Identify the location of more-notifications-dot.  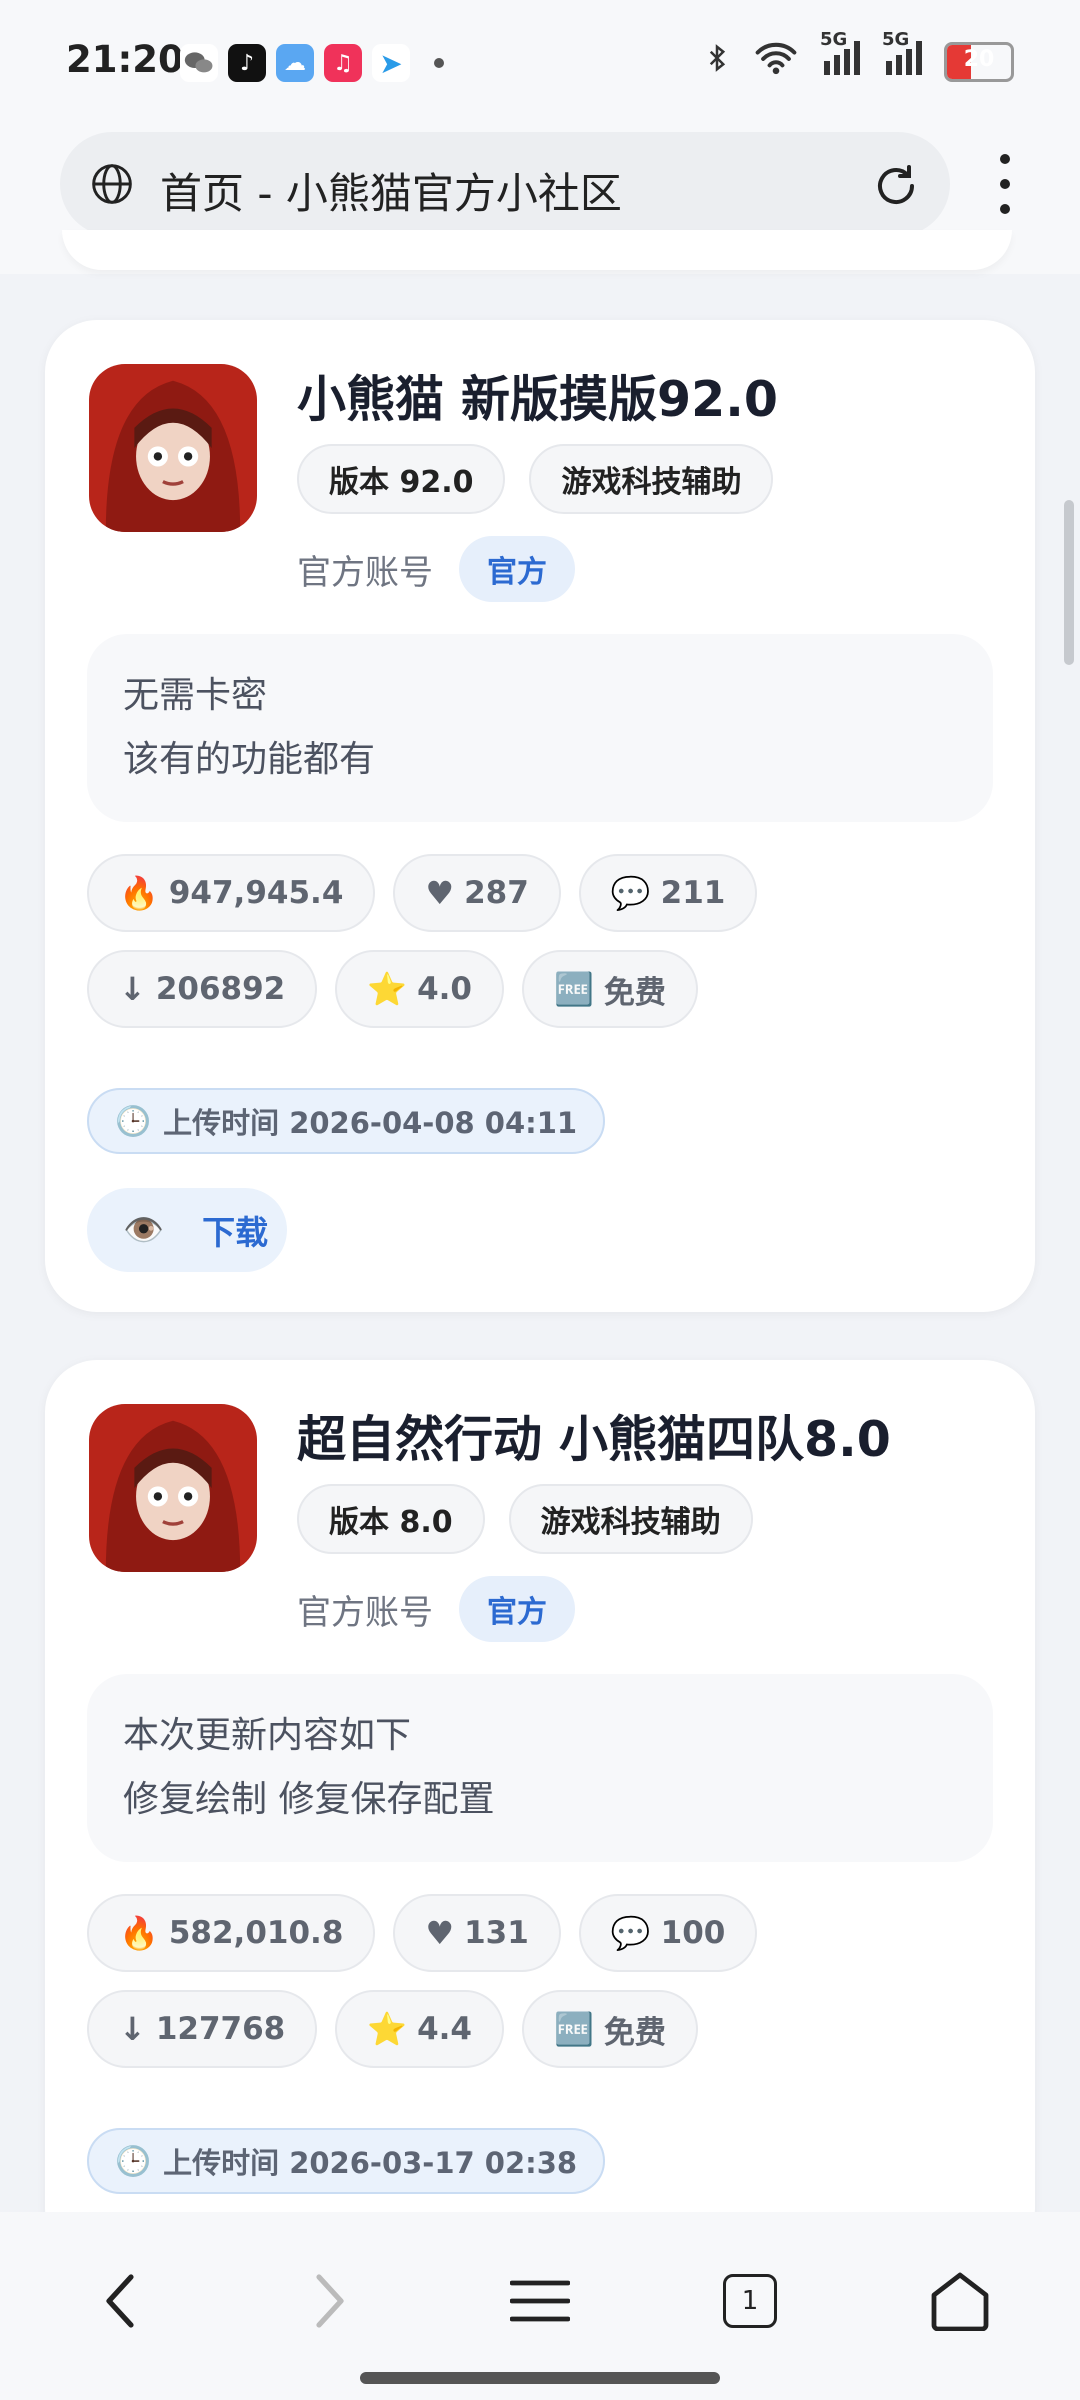
(439, 63).